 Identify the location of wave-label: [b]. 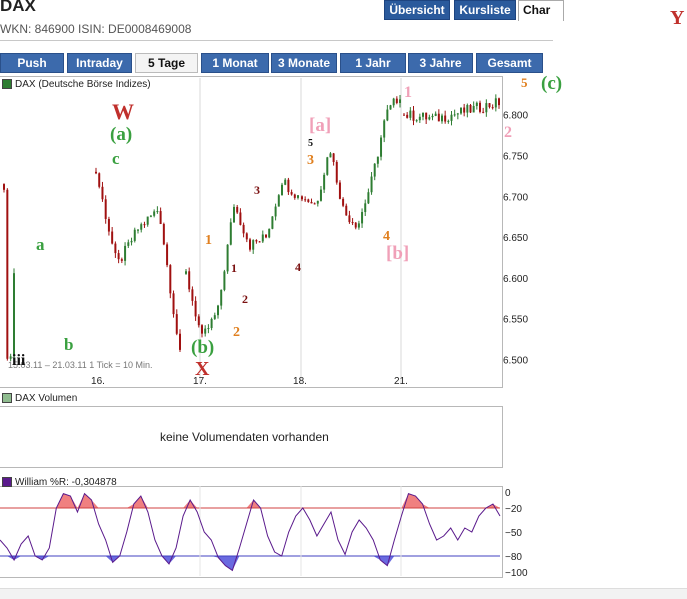
(398, 253).